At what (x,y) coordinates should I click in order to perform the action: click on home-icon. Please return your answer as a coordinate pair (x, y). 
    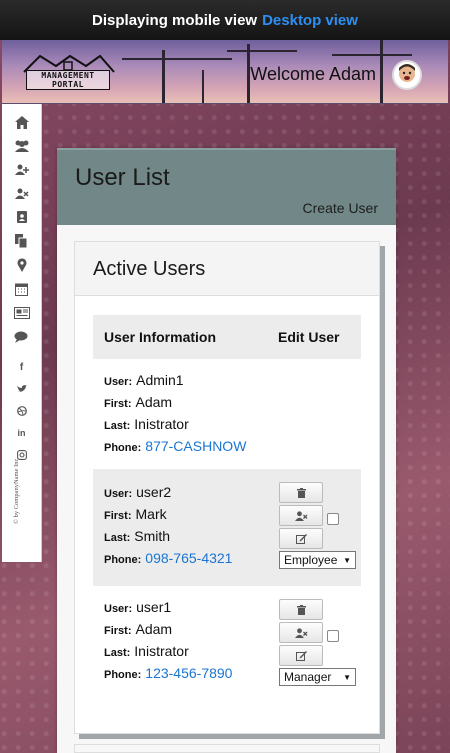
    Looking at the image, I should click on (22, 122).